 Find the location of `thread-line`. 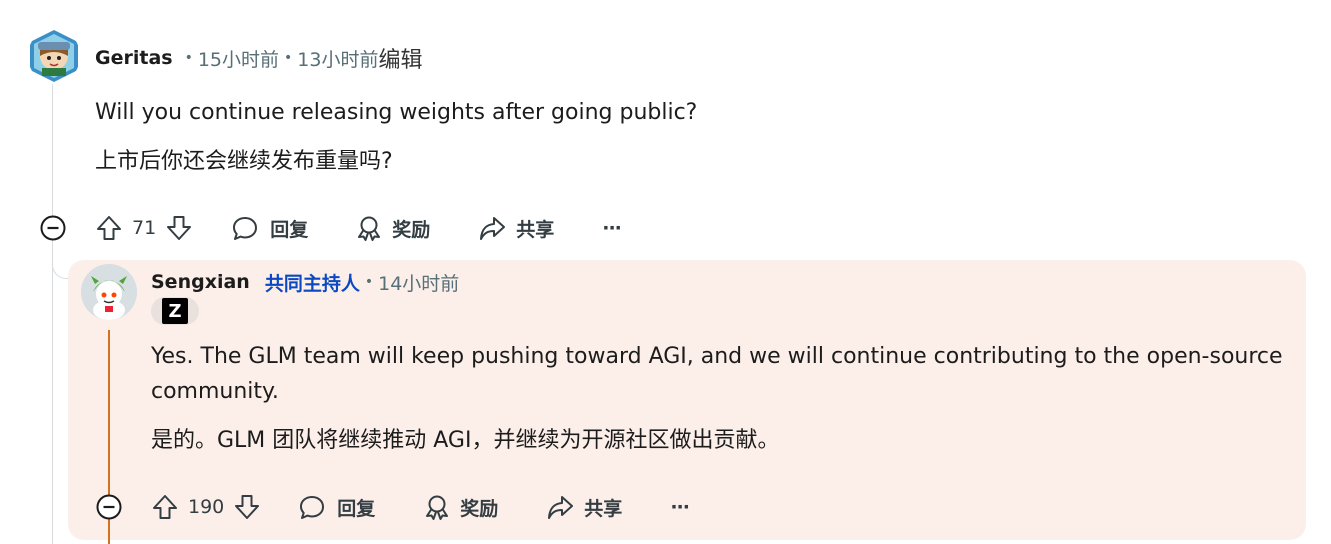

thread-line is located at coordinates (52, 314).